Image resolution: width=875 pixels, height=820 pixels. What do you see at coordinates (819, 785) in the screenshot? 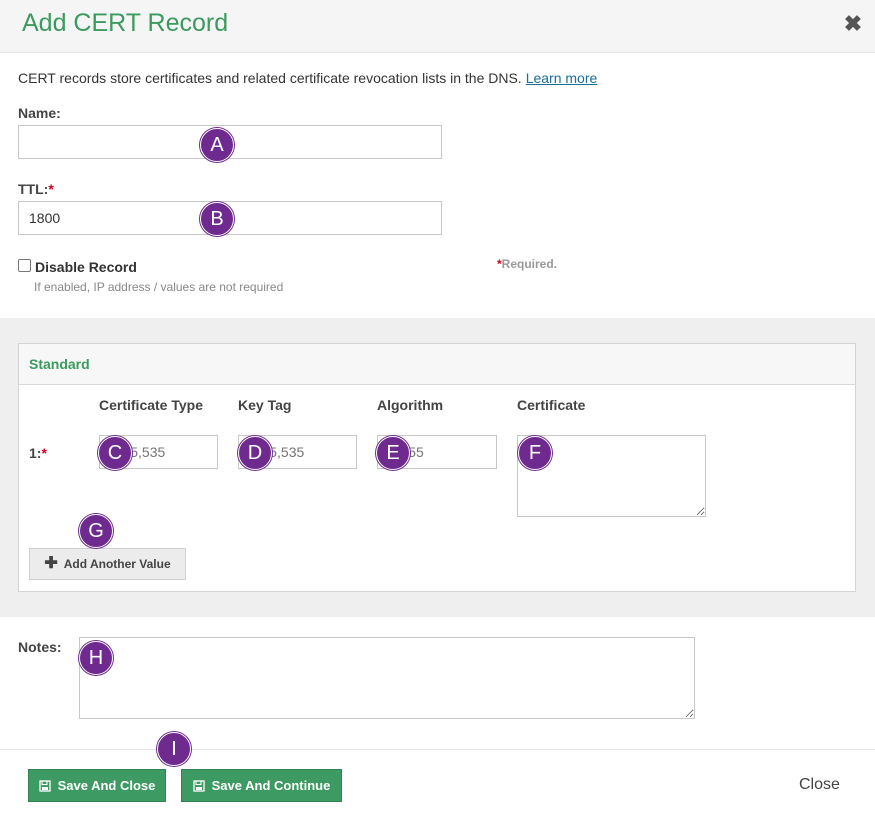
I see `close-link: Close` at bounding box center [819, 785].